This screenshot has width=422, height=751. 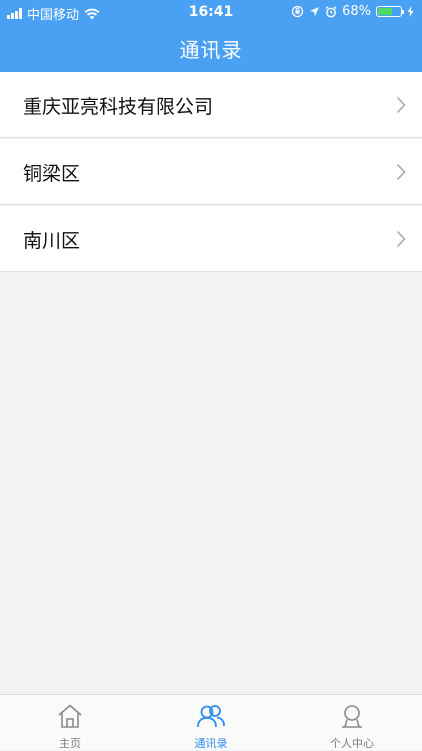 I want to click on contacts-icon, so click(x=211, y=716).